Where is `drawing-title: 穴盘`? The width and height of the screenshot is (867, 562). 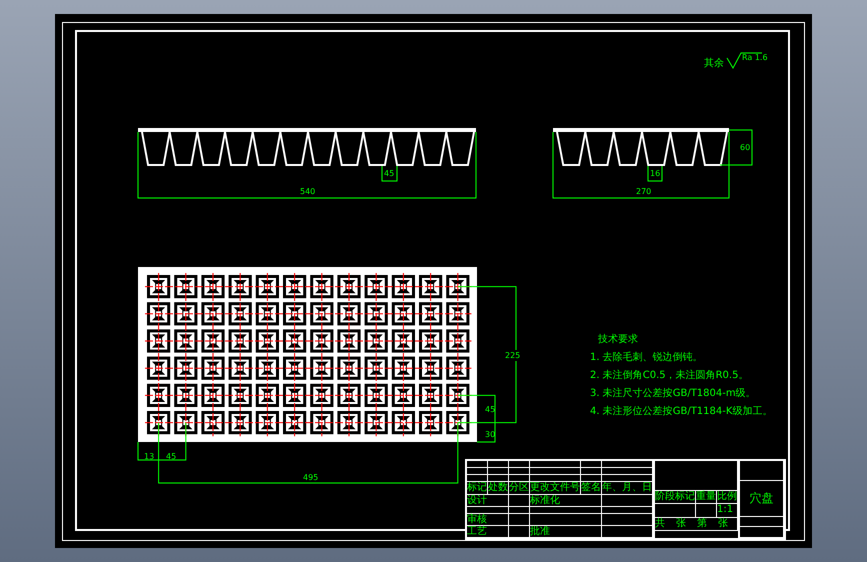
drawing-title: 穴盘 is located at coordinates (762, 499).